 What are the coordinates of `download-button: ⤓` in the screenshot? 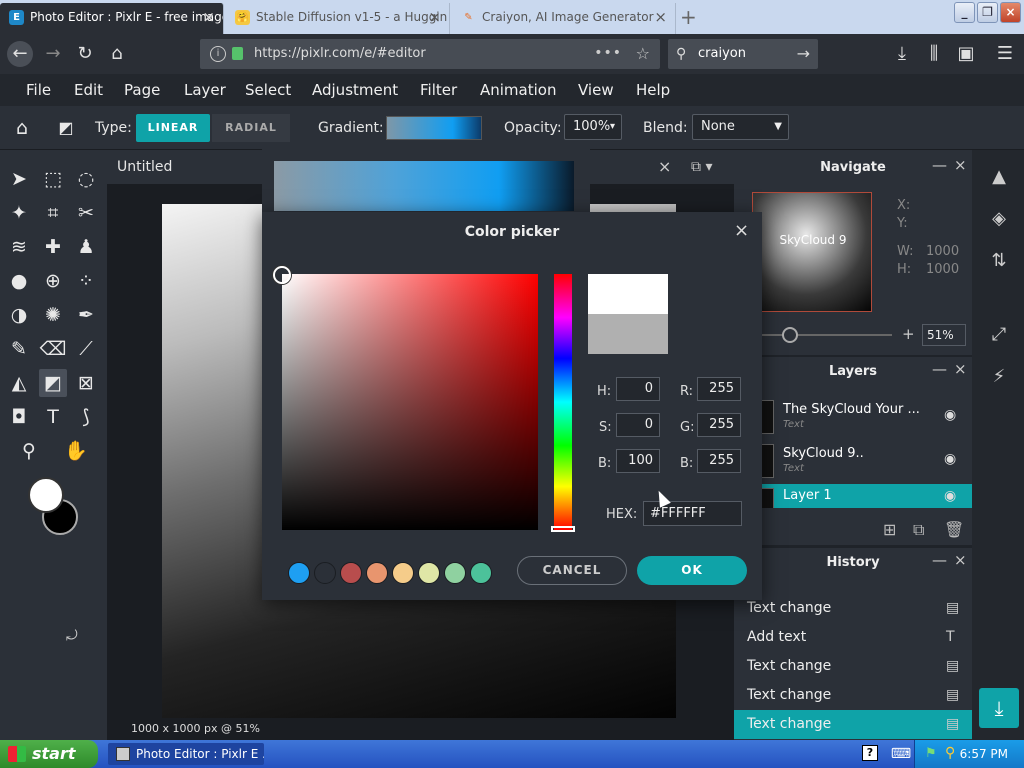 It's located at (999, 708).